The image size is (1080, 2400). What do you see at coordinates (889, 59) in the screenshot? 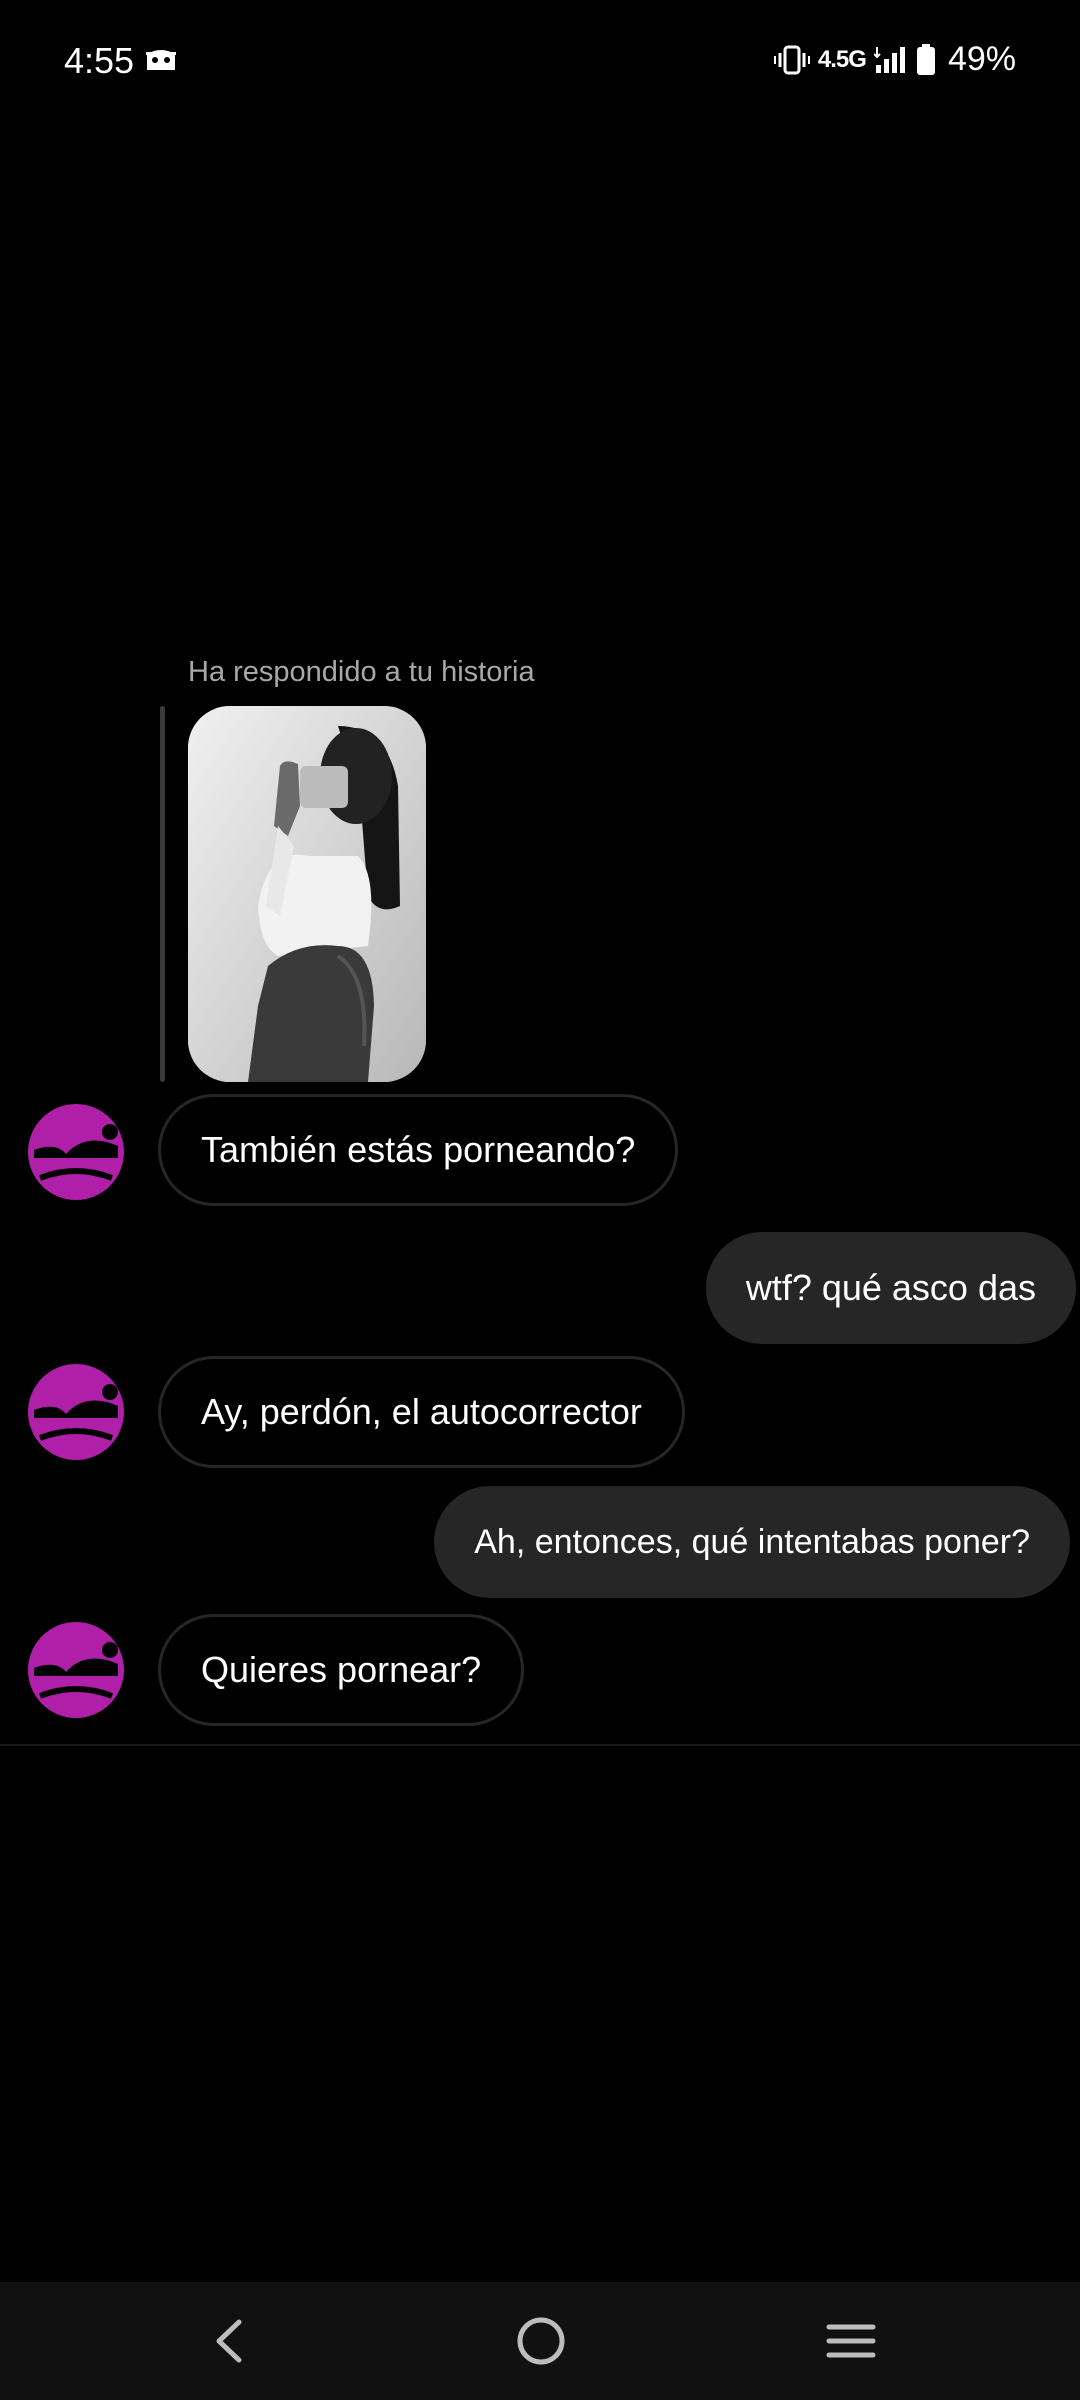
I see `signal-icon` at bounding box center [889, 59].